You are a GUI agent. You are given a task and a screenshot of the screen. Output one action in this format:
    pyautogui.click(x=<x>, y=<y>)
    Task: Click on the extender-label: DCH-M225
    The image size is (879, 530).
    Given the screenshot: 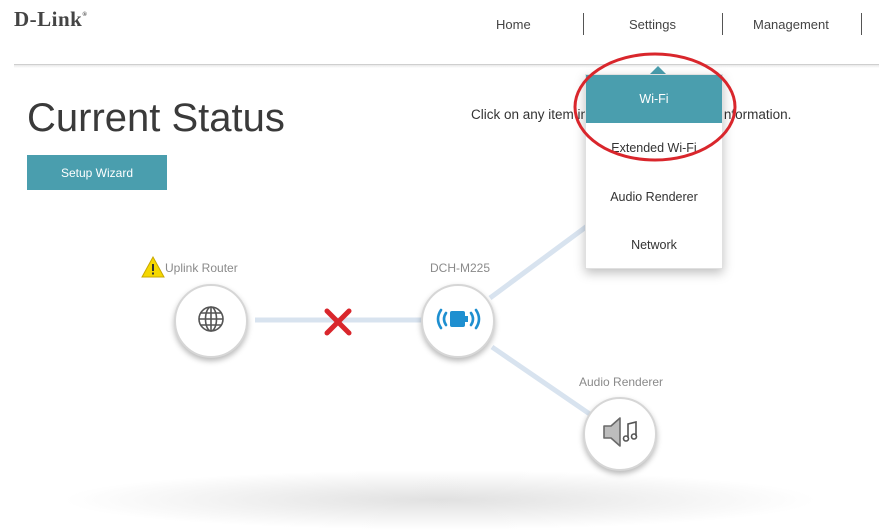 What is the action you would take?
    pyautogui.click(x=460, y=268)
    